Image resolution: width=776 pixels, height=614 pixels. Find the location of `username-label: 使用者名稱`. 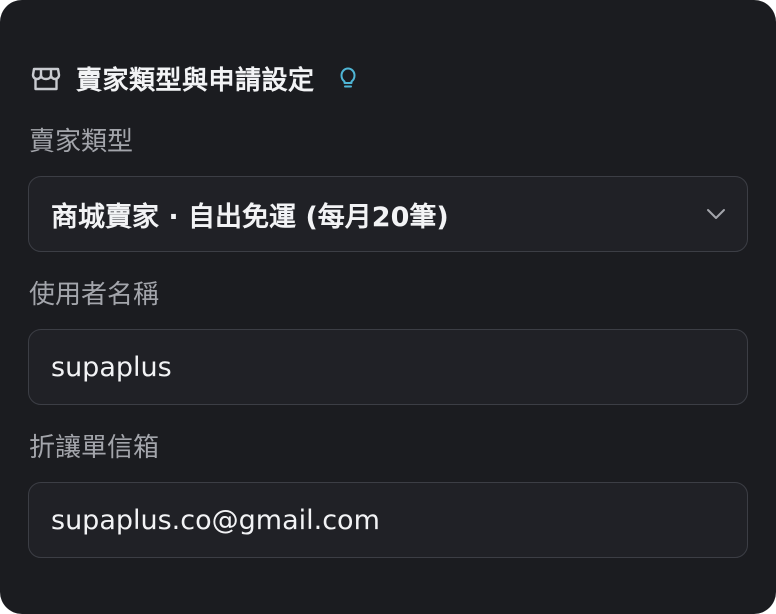

username-label: 使用者名稱 is located at coordinates (94, 295).